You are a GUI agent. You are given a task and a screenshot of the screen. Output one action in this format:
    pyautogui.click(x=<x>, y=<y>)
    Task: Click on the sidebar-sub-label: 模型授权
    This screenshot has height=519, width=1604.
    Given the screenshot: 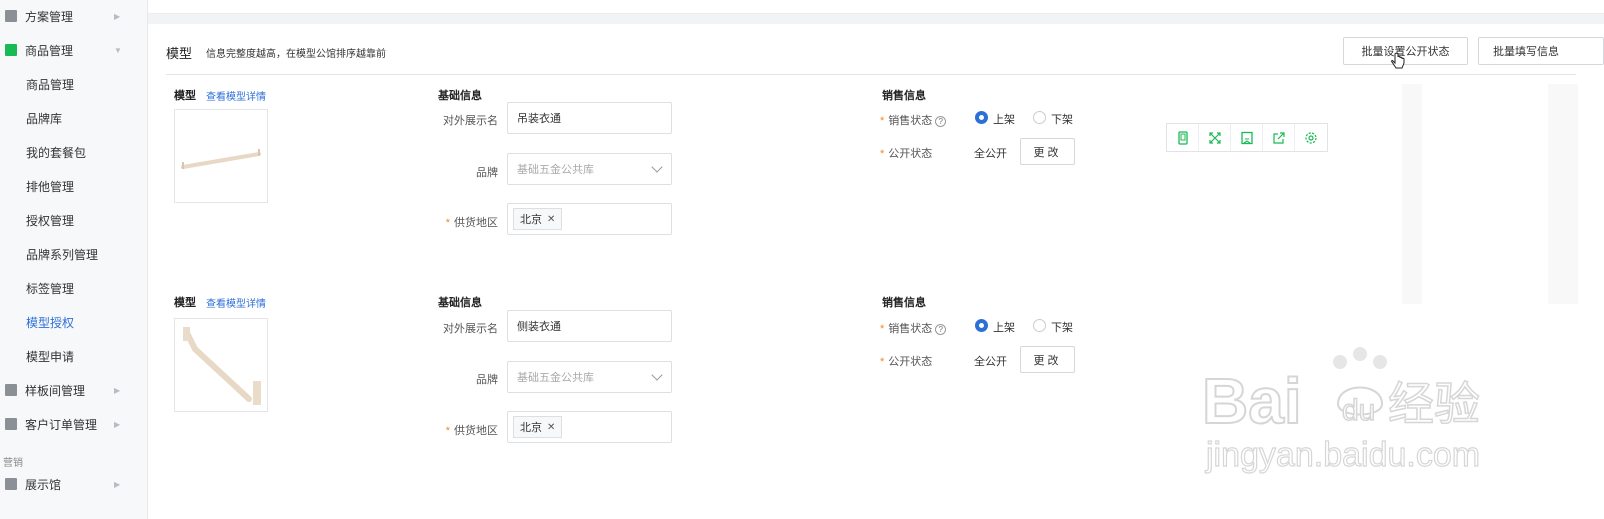 What is the action you would take?
    pyautogui.click(x=50, y=322)
    